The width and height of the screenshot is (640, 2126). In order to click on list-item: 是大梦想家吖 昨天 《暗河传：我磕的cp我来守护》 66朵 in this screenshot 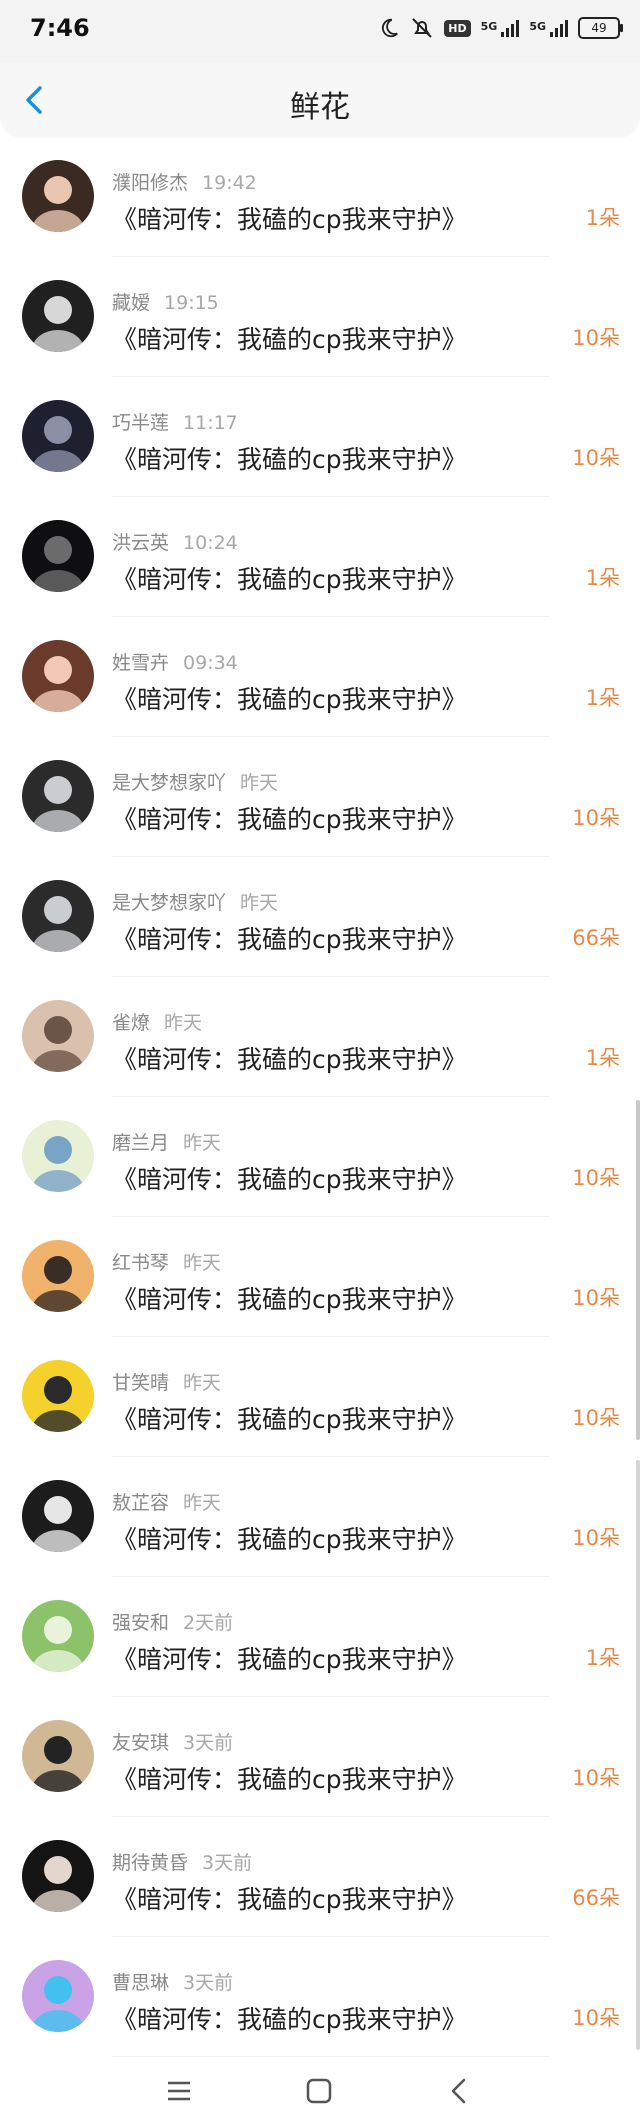, I will do `click(320, 938)`.